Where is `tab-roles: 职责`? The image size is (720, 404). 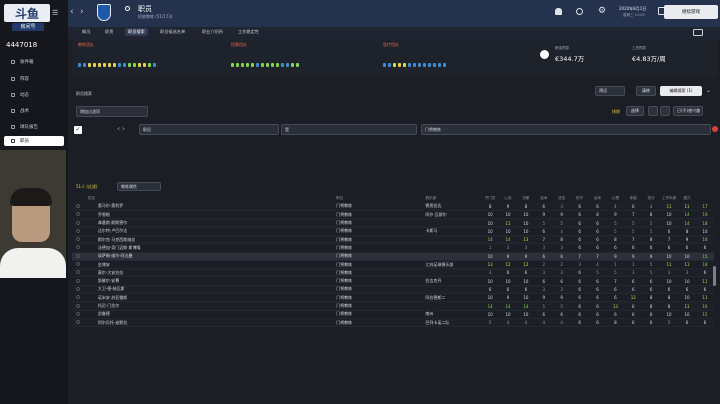 tab-roles: 职责 is located at coordinates (109, 32).